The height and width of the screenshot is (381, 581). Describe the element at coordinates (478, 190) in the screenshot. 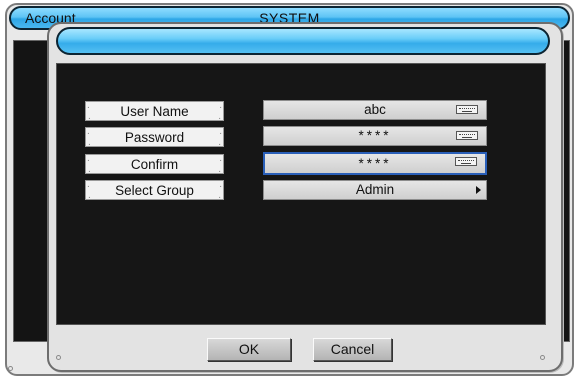

I see `arrow-right-icon` at that location.